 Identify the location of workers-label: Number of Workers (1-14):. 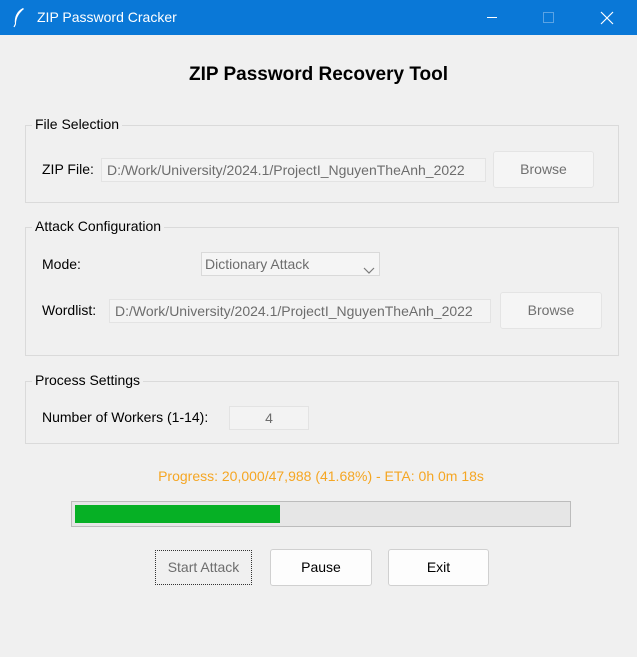
(125, 417).